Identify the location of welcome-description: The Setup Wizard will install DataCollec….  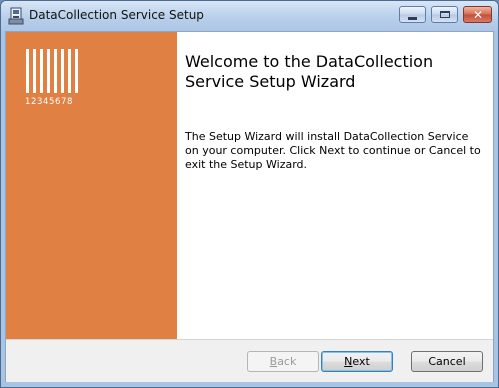
(333, 150).